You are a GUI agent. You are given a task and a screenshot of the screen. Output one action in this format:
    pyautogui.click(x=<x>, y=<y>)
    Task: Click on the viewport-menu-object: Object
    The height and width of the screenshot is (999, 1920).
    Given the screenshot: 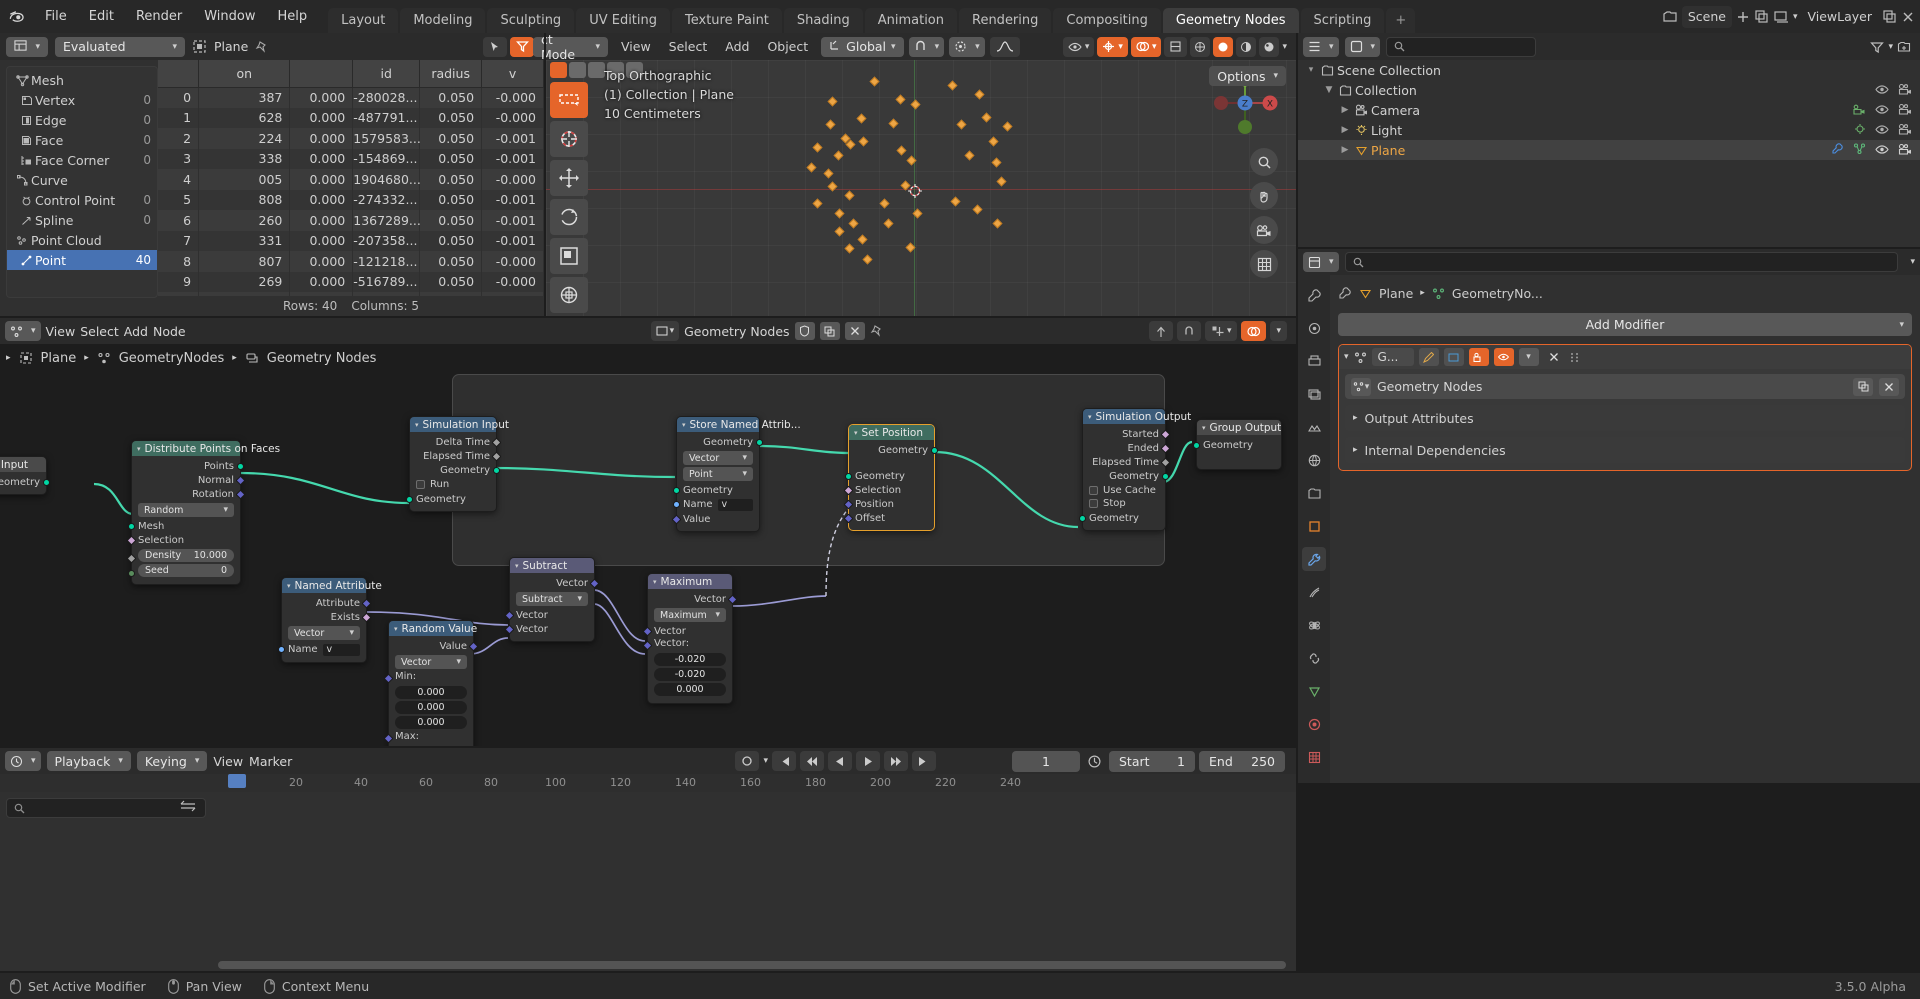 What is the action you would take?
    pyautogui.click(x=787, y=47)
    